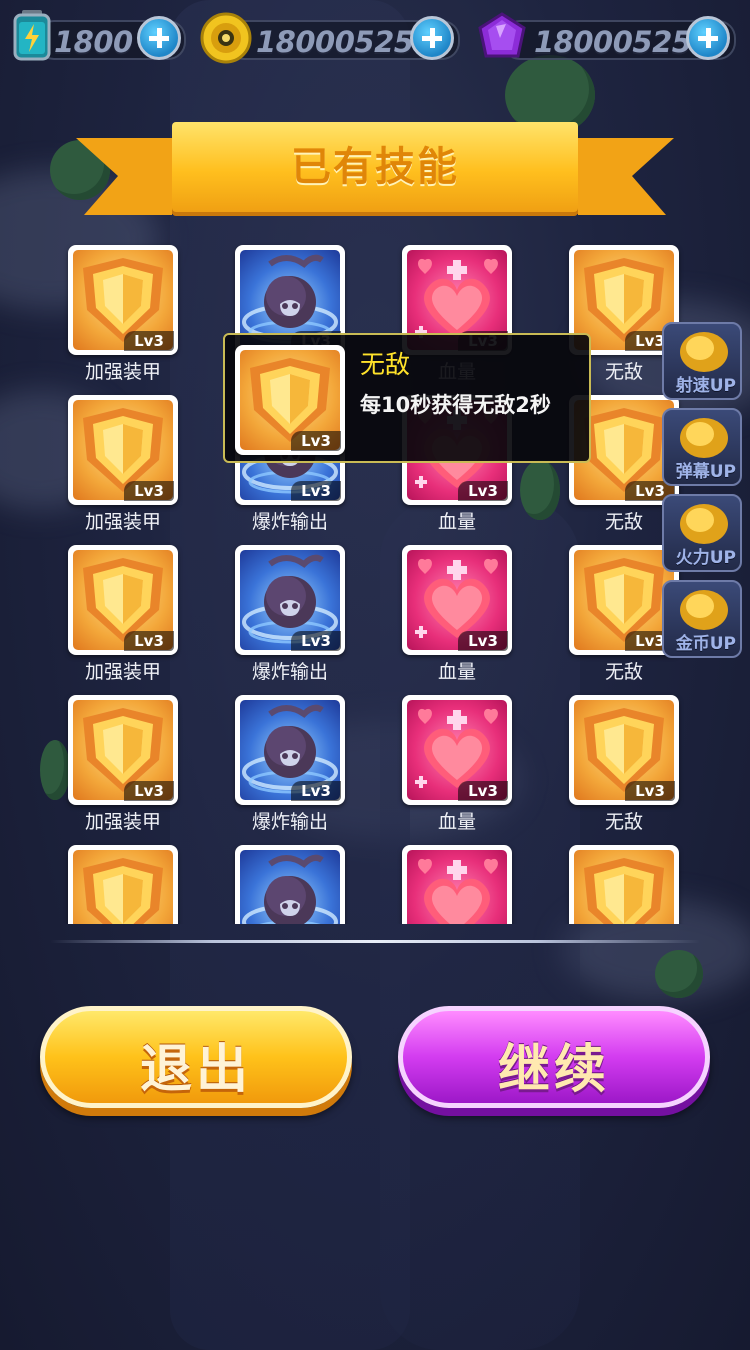 Image resolution: width=750 pixels, height=1350 pixels. What do you see at coordinates (702, 619) in the screenshot?
I see `side-upgrade-button: 金币UP` at bounding box center [702, 619].